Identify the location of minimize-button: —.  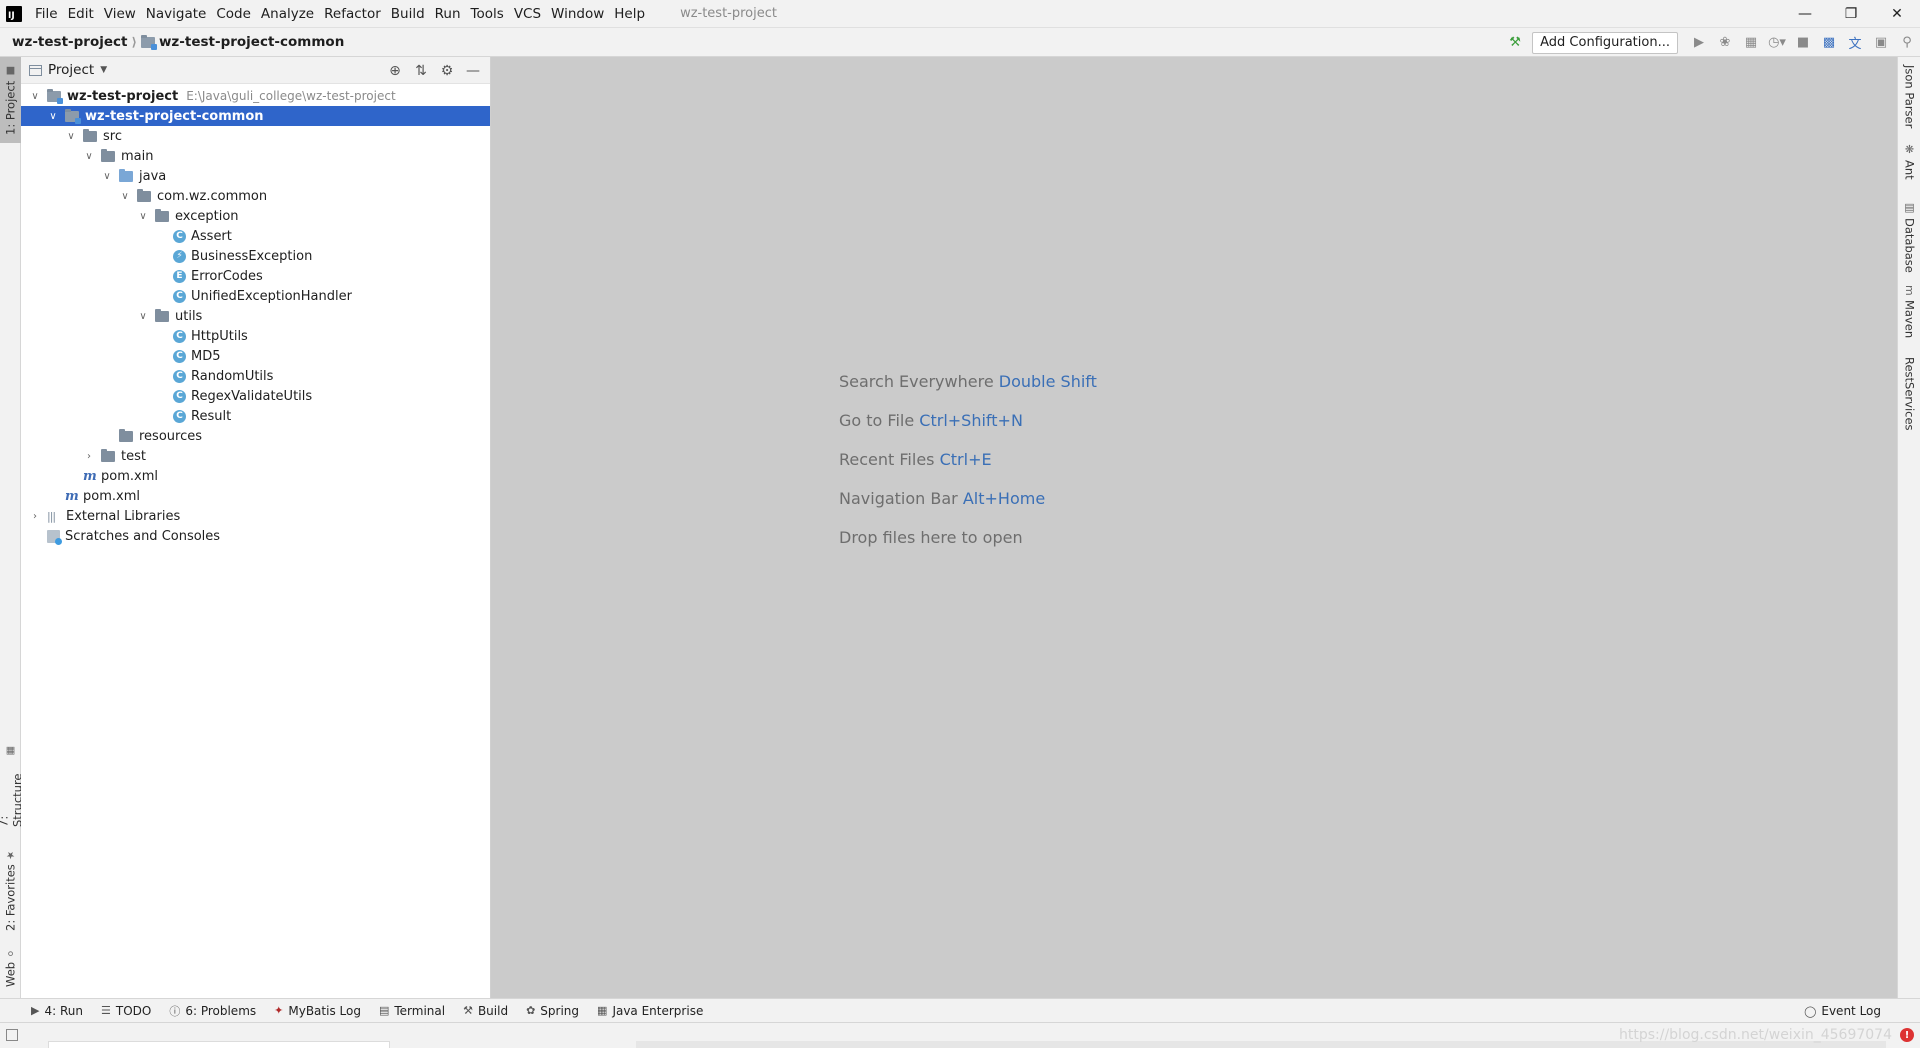
(1805, 14).